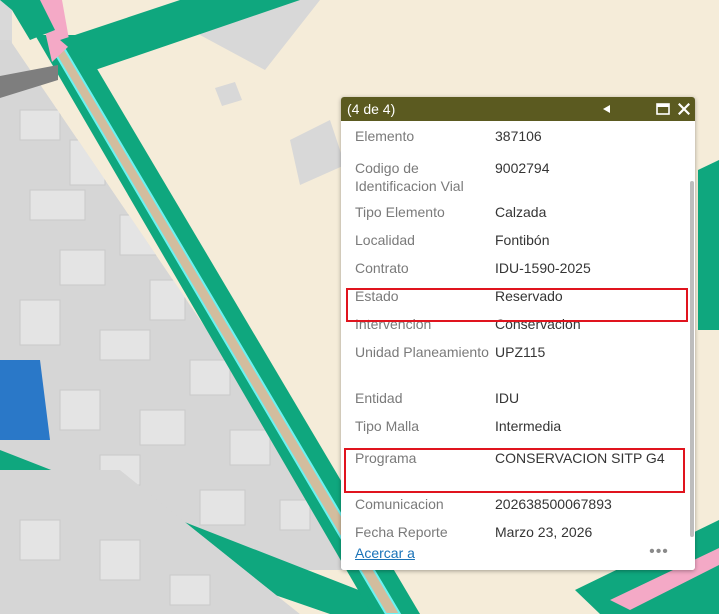 This screenshot has height=614, width=719. I want to click on attr-value: 202638500067893, so click(553, 504).